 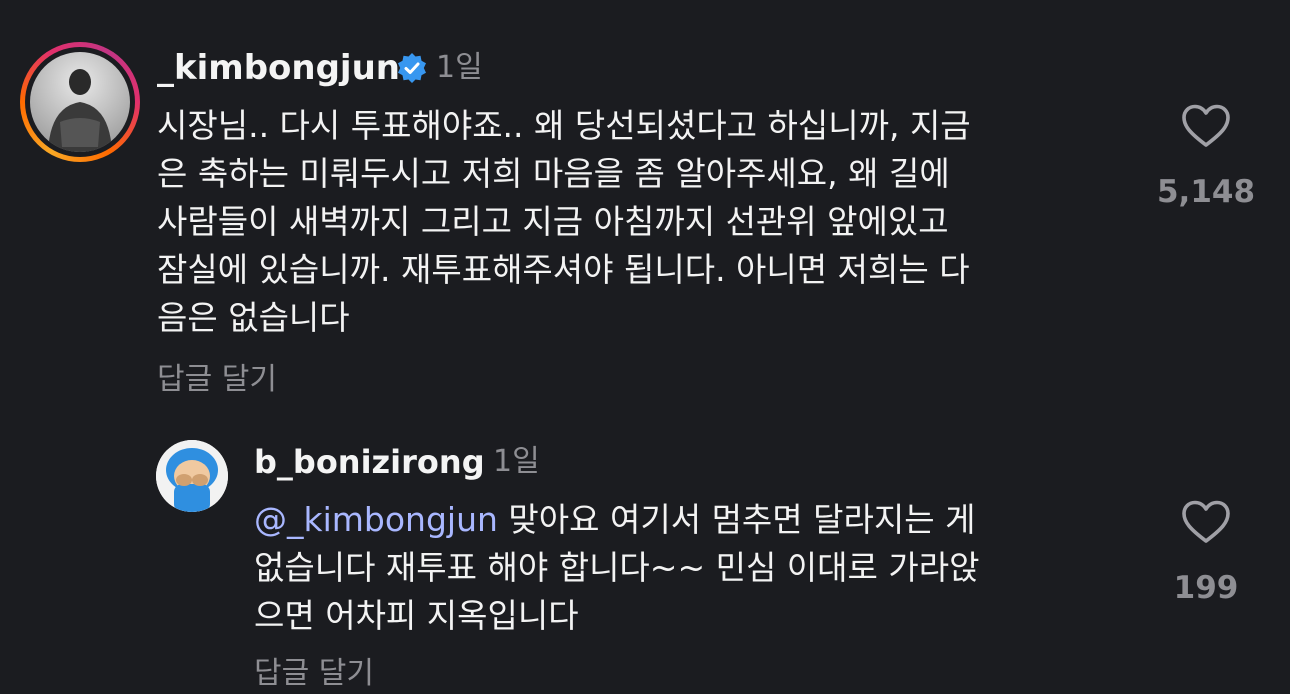 What do you see at coordinates (369, 462) in the screenshot?
I see `comment-username: b_bonizirong` at bounding box center [369, 462].